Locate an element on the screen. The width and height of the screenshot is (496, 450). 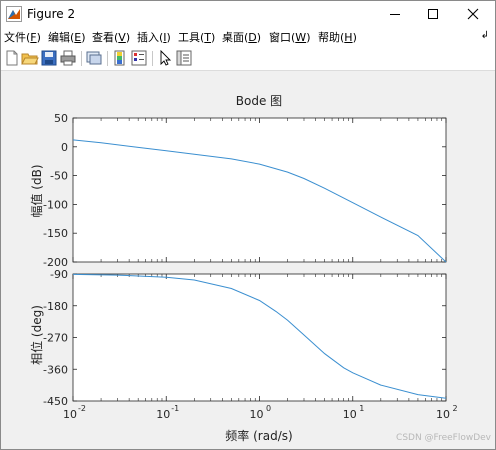
menu-file: 文件(F) is located at coordinates (22, 37).